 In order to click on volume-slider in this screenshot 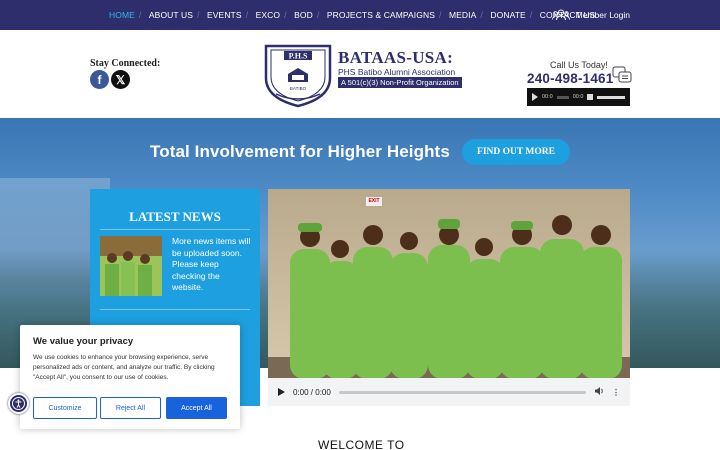, I will do `click(611, 97)`.